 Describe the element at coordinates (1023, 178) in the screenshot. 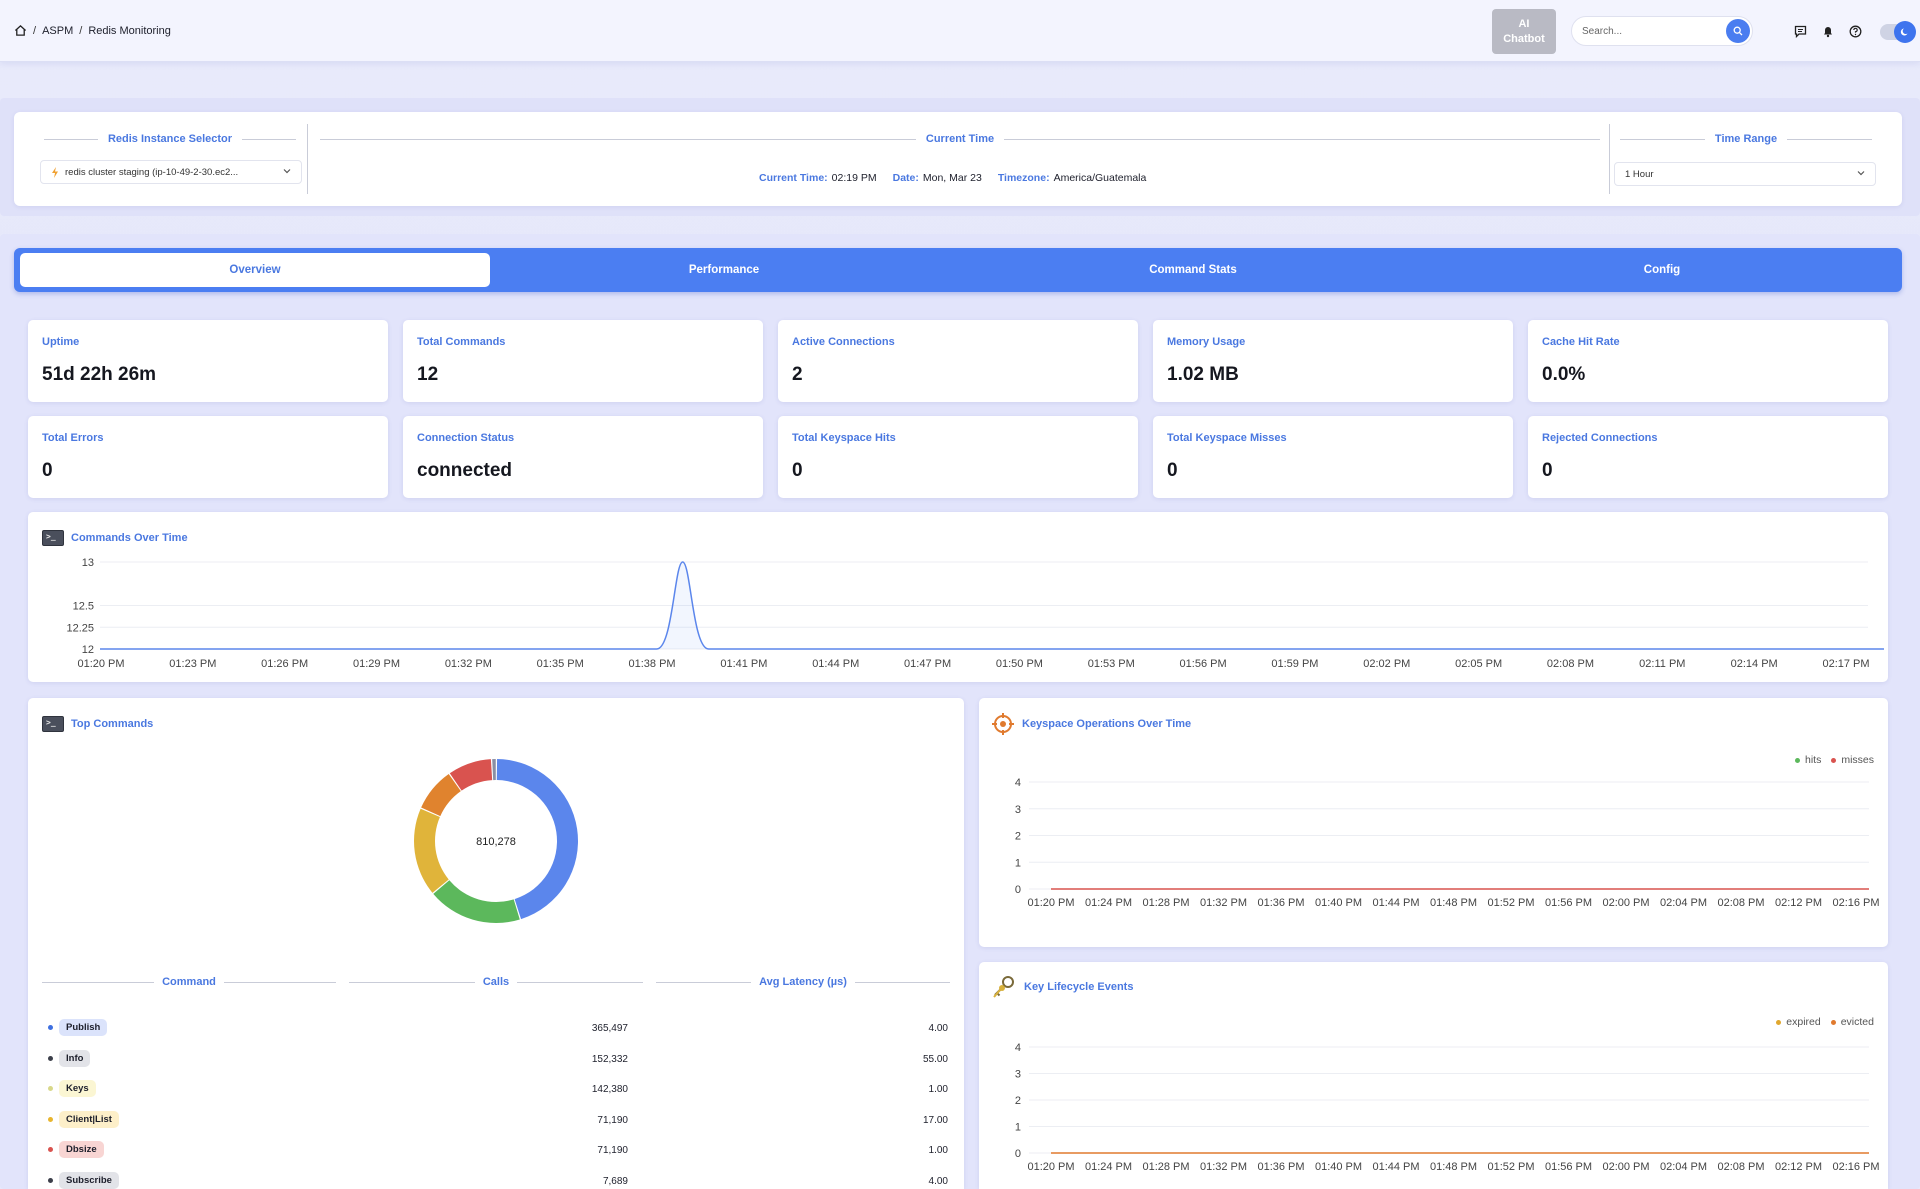

I see `timezone-label: Timezone:` at that location.